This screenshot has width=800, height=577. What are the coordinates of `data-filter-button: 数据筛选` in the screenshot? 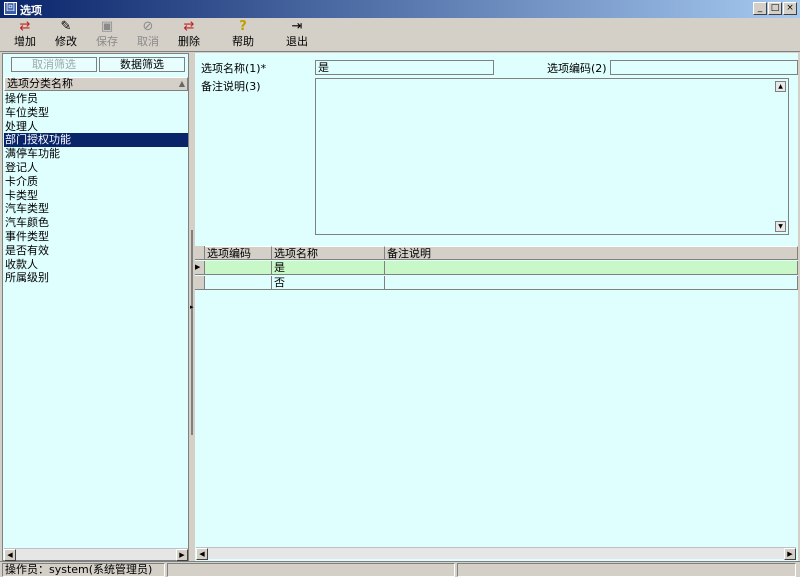 It's located at (142, 64).